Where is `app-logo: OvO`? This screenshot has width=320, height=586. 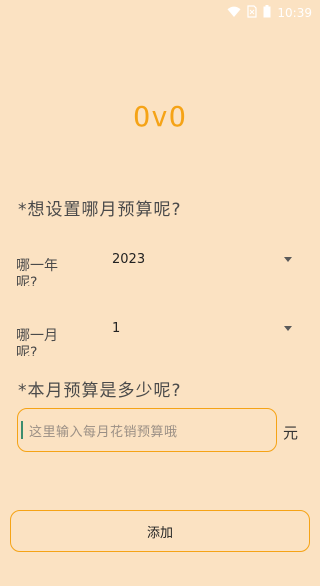
app-logo: OvO is located at coordinates (160, 116).